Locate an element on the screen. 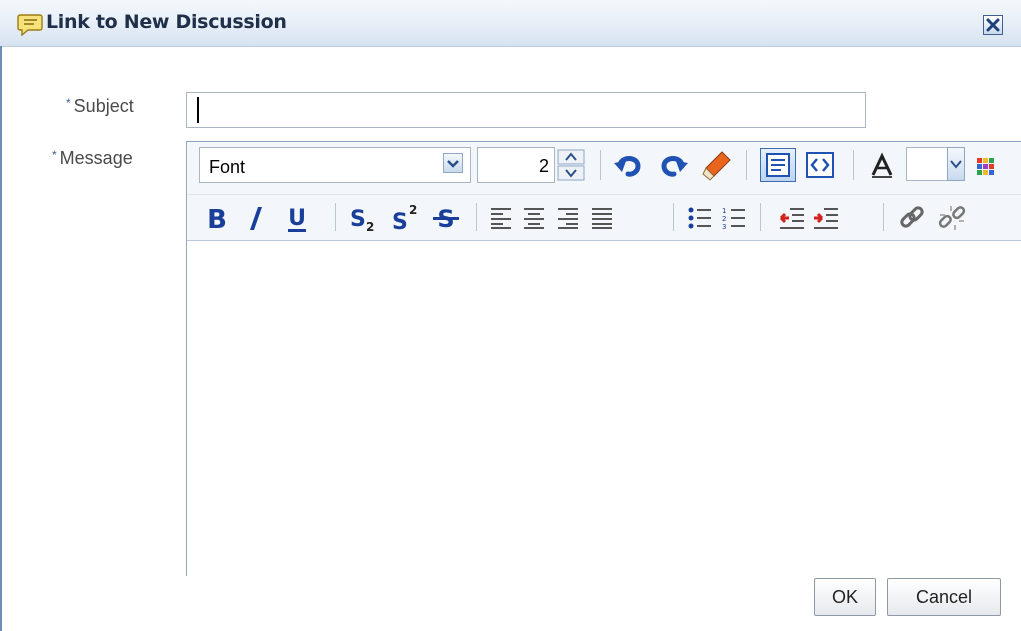  font-dropdown-button is located at coordinates (453, 163).